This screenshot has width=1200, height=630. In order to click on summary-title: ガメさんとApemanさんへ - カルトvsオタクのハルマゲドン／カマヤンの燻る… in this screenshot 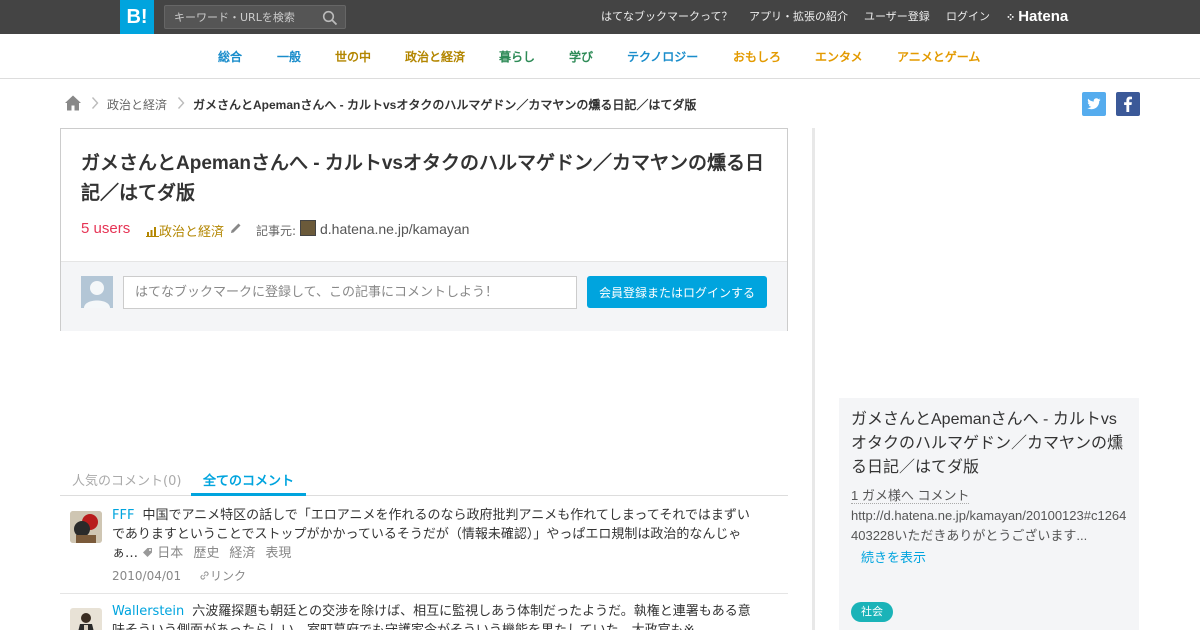, I will do `click(990, 444)`.